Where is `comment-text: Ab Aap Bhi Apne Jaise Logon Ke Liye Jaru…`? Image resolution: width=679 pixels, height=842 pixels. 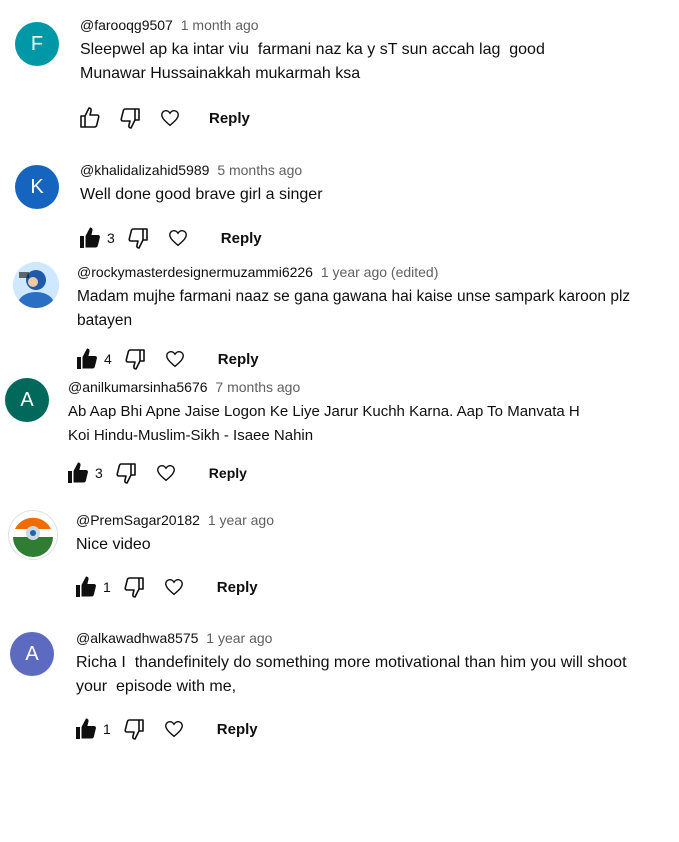
comment-text: Ab Aap Bhi Apne Jaise Logon Ke Liye Jaru… is located at coordinates (324, 423).